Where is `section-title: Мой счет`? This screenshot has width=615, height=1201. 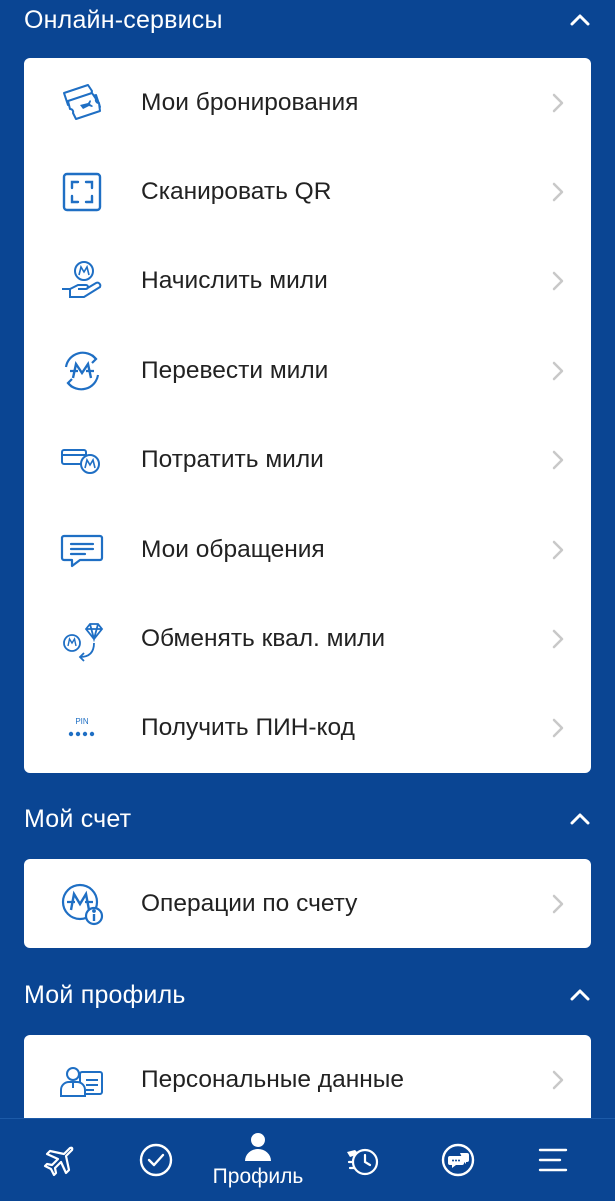 section-title: Мой счет is located at coordinates (78, 818).